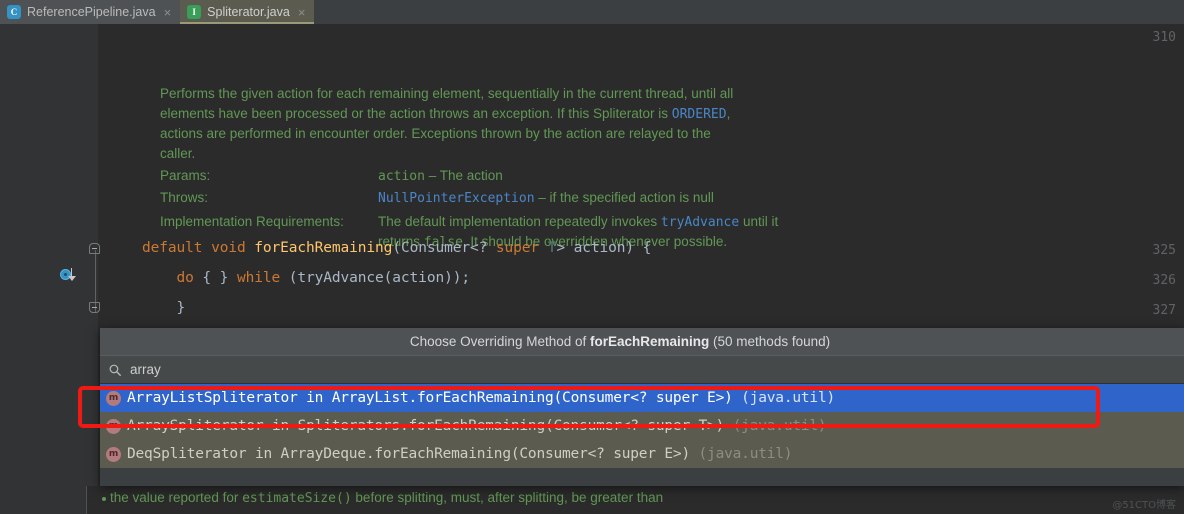 The image size is (1184, 514). Describe the element at coordinates (194, 12) in the screenshot. I see `java-interface-icon: I` at that location.